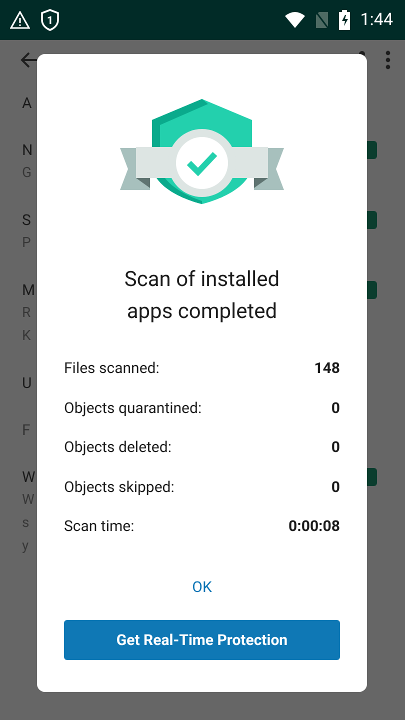 This screenshot has height=720, width=405. Describe the element at coordinates (29, 477) in the screenshot. I see `setting-title: W` at that location.